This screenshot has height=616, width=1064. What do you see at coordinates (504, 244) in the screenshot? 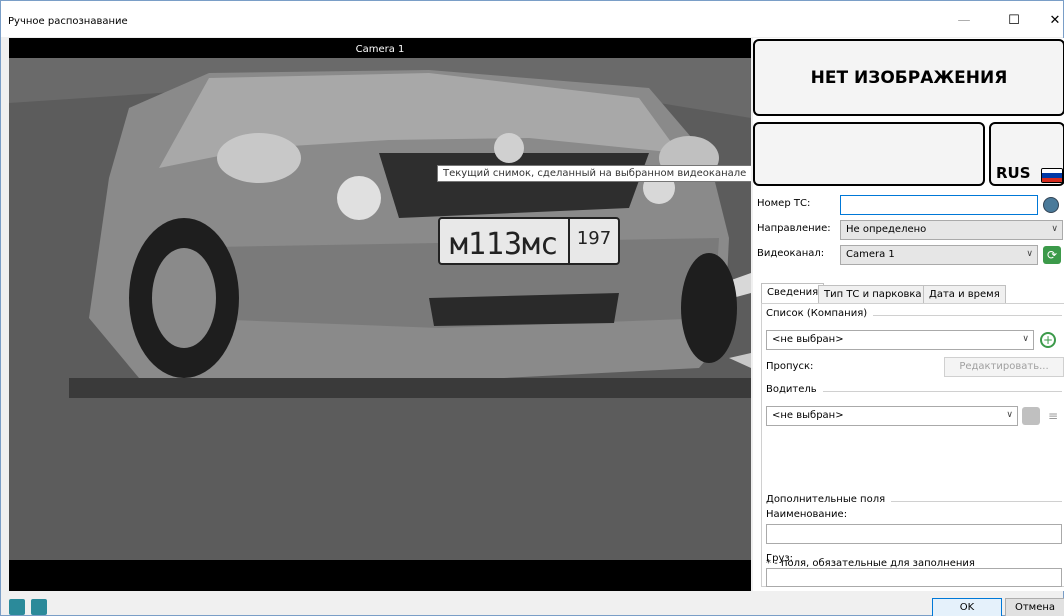
I see `plate-number-text: м113мс` at bounding box center [504, 244].